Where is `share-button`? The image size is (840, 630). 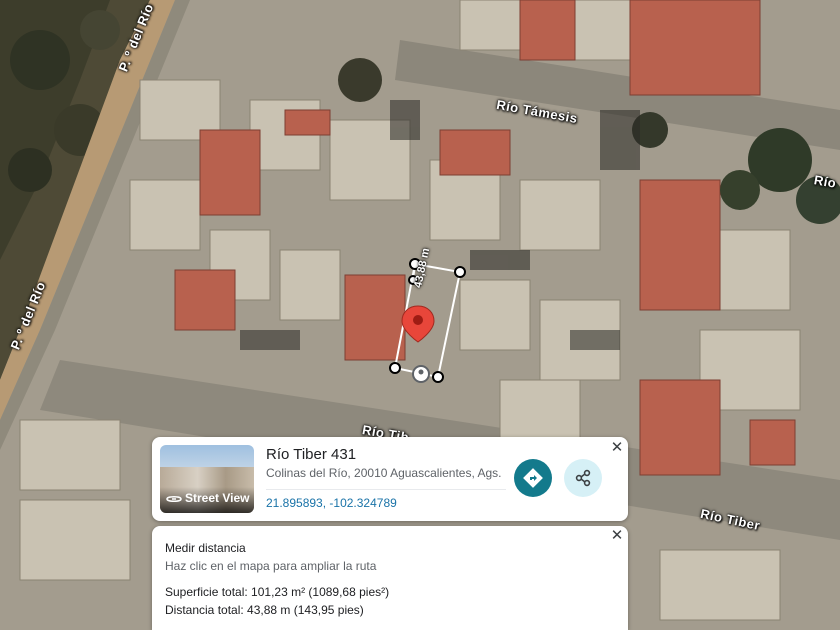
share-button is located at coordinates (583, 478).